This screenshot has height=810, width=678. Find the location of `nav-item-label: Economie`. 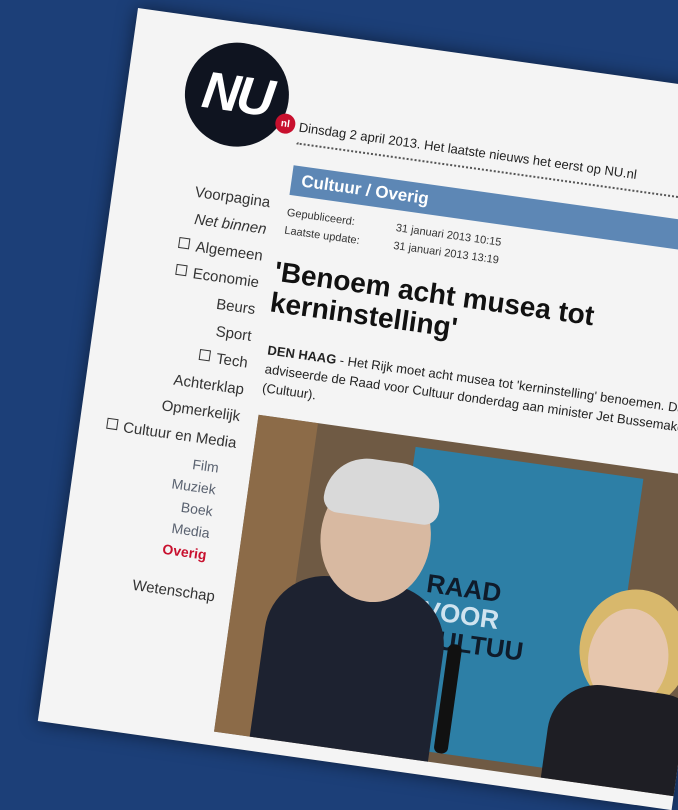

nav-item-label: Economie is located at coordinates (226, 278).